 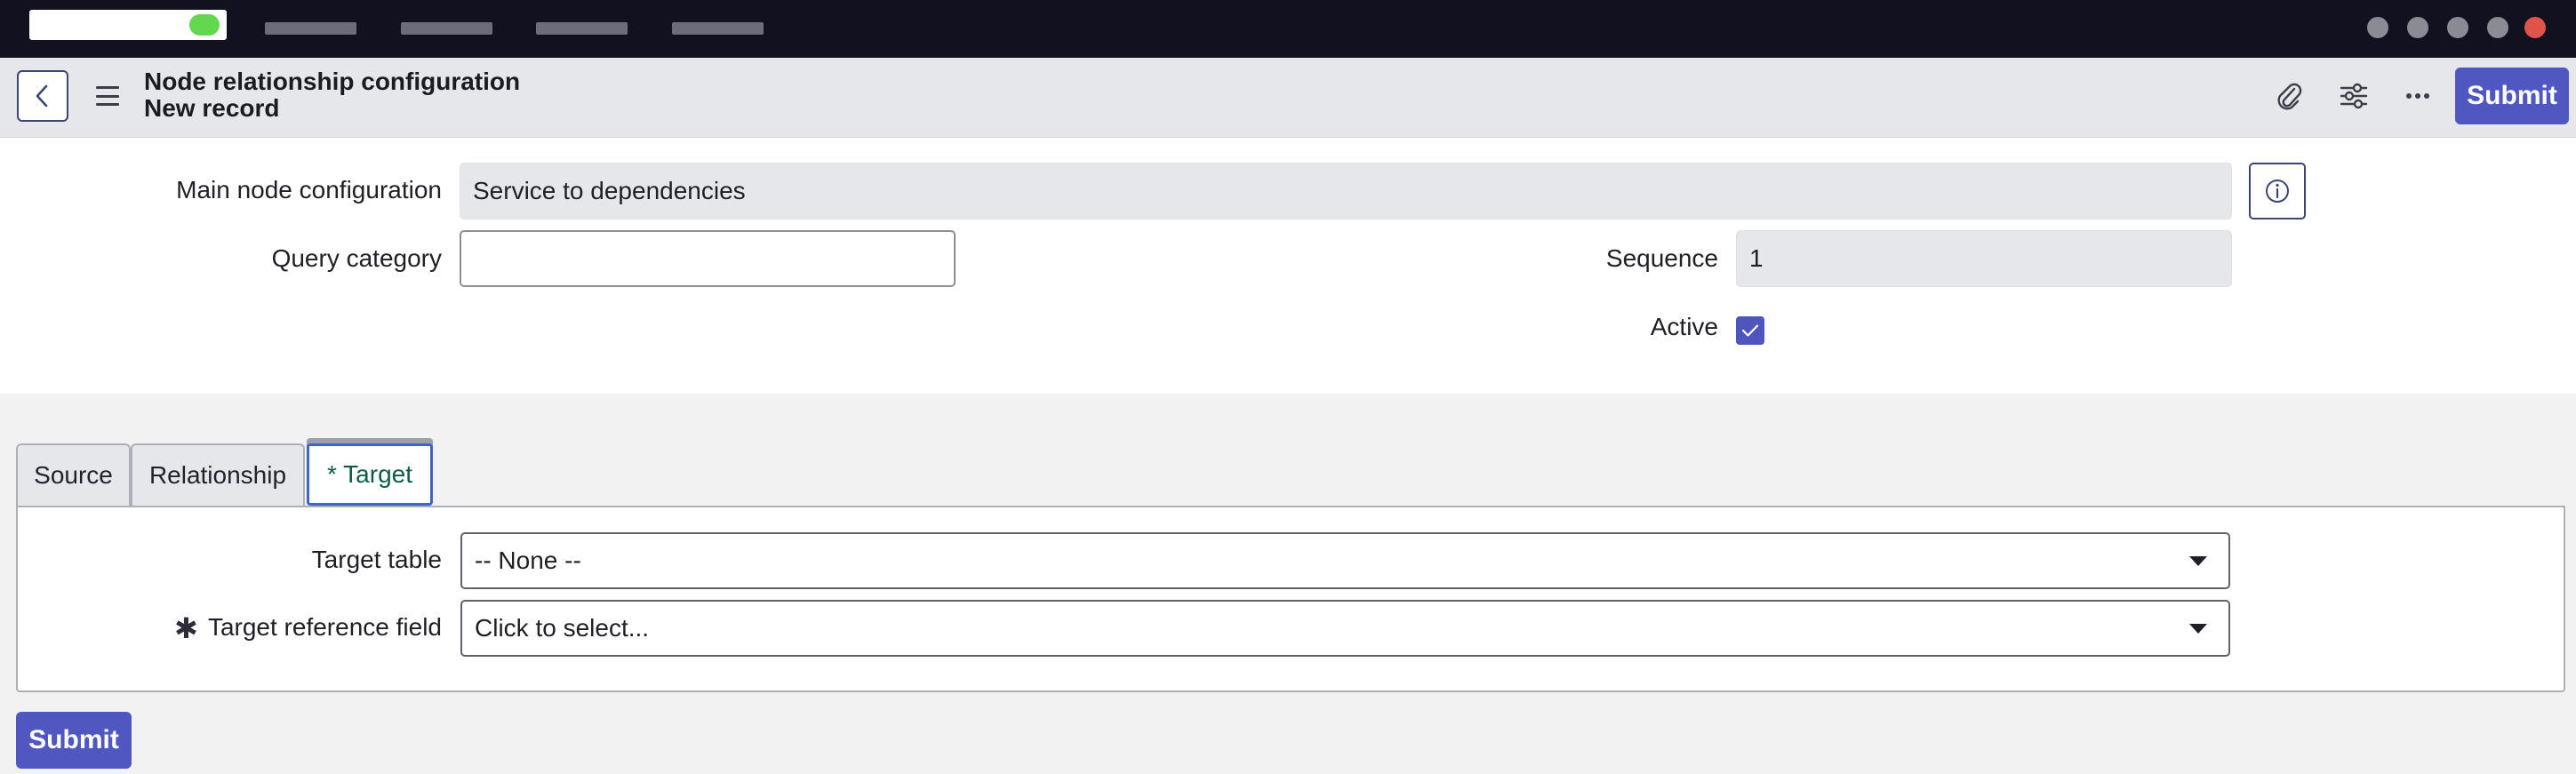 I want to click on info-button, so click(x=2277, y=191).